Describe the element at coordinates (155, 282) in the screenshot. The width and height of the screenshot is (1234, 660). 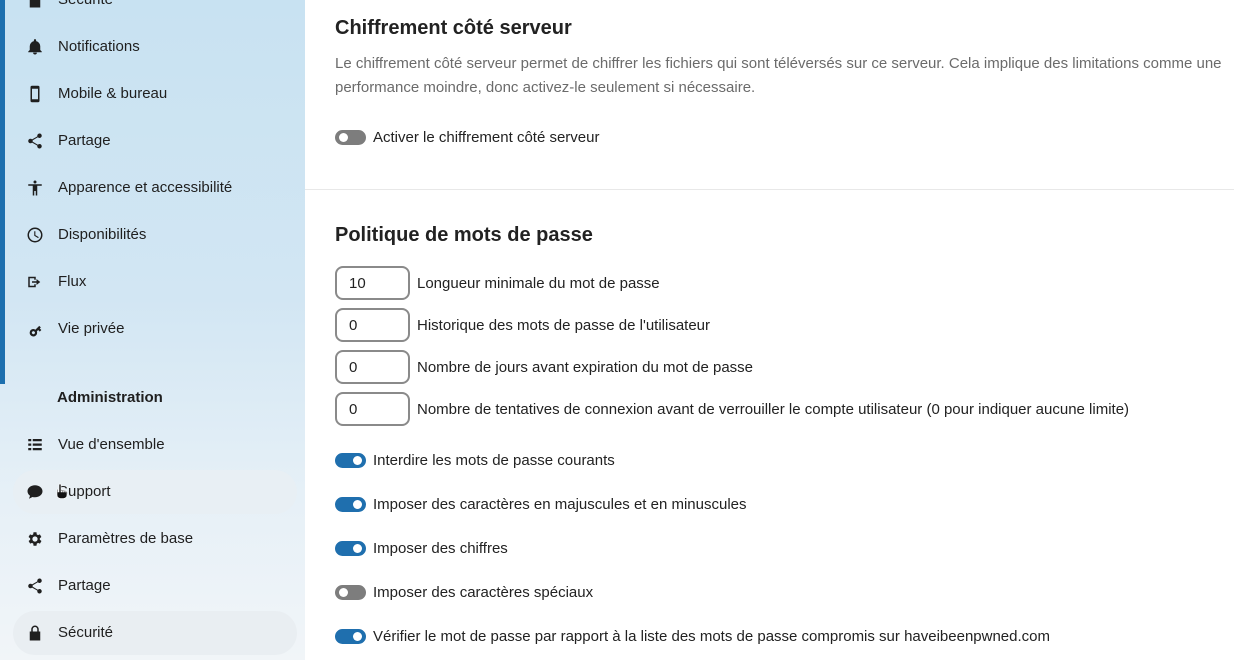
I see `sidebar-item-flux: Flux` at that location.